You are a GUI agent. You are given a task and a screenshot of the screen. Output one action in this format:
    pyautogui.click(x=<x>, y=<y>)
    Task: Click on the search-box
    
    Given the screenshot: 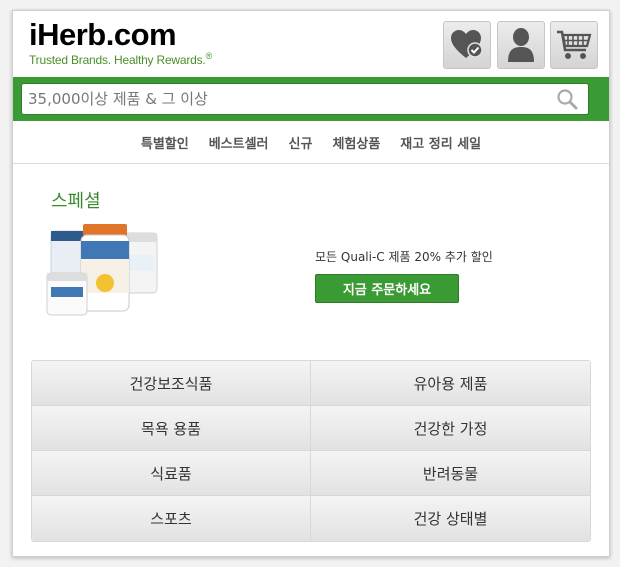 What is the action you would take?
    pyautogui.click(x=305, y=99)
    